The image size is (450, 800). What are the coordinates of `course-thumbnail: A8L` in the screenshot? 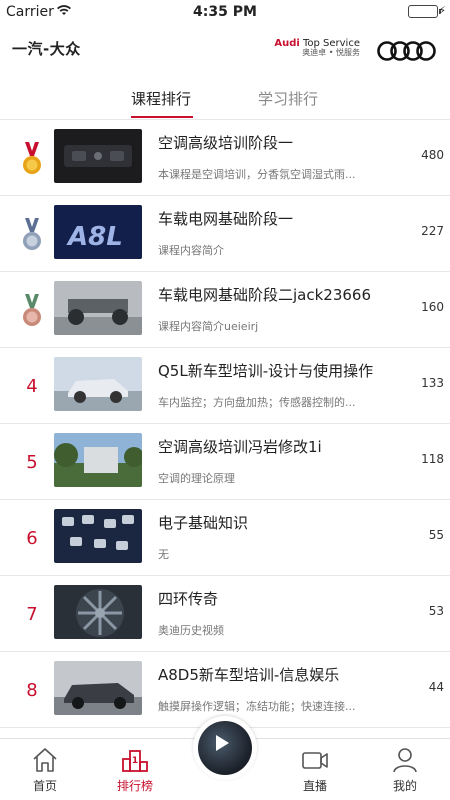 It's located at (98, 232).